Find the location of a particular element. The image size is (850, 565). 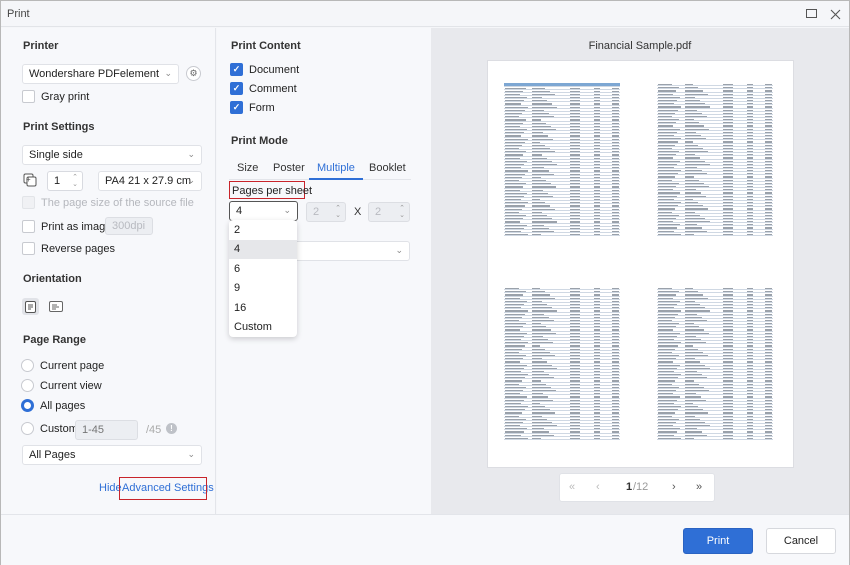

maximize-icon is located at coordinates (811, 14).